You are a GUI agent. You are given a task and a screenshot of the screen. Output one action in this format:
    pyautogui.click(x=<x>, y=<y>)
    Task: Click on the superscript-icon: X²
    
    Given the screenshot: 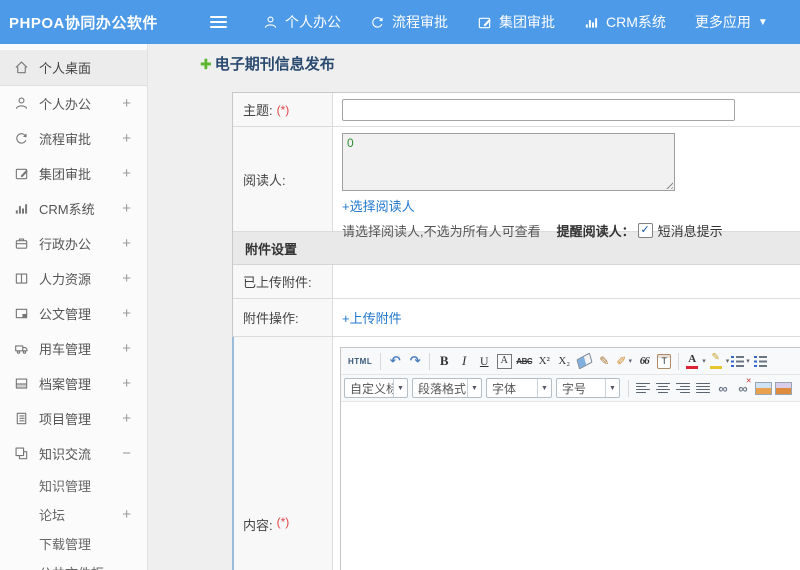 What is the action you would take?
    pyautogui.click(x=544, y=361)
    